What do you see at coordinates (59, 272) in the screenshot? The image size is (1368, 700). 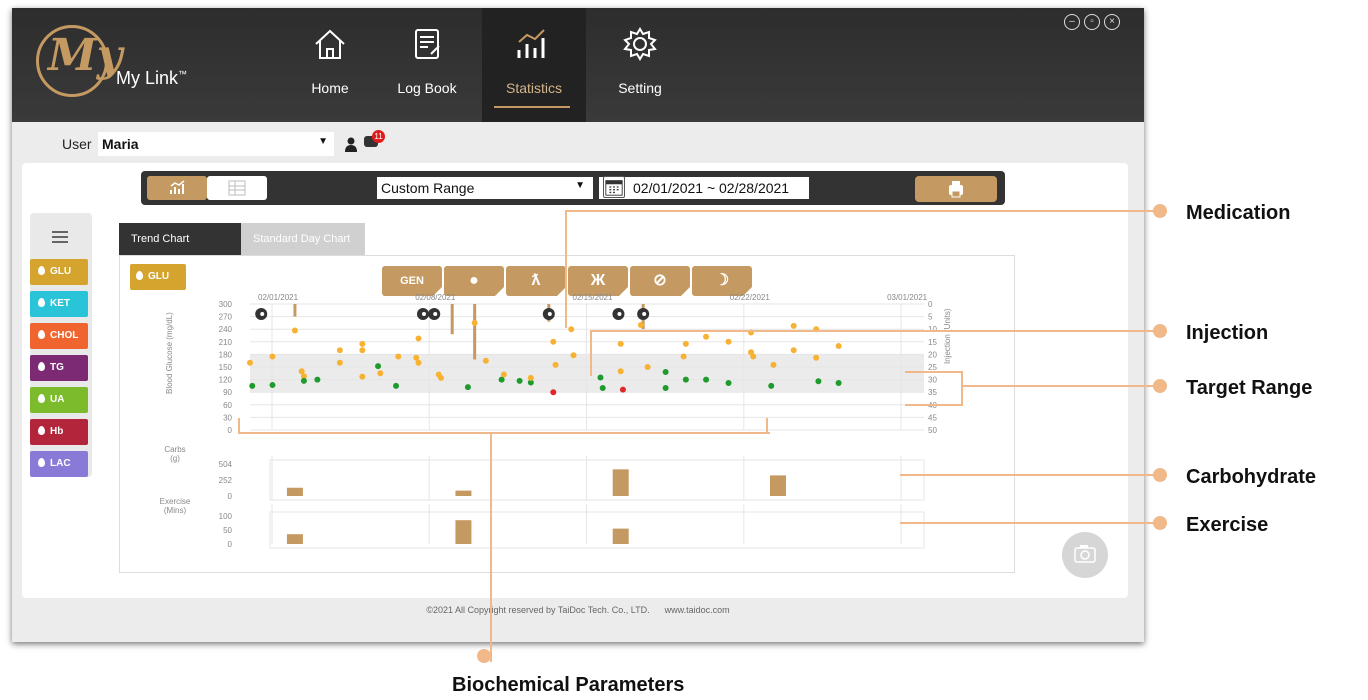 I see `param-glu: GLU` at bounding box center [59, 272].